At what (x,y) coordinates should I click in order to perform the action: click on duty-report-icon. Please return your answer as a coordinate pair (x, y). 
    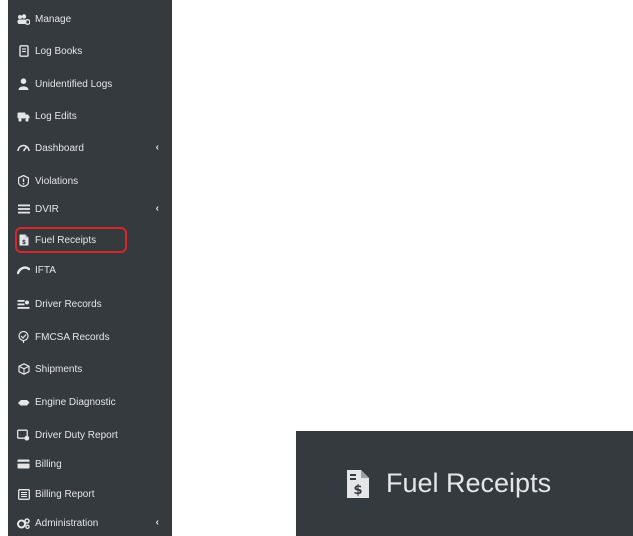
    Looking at the image, I should click on (23, 435).